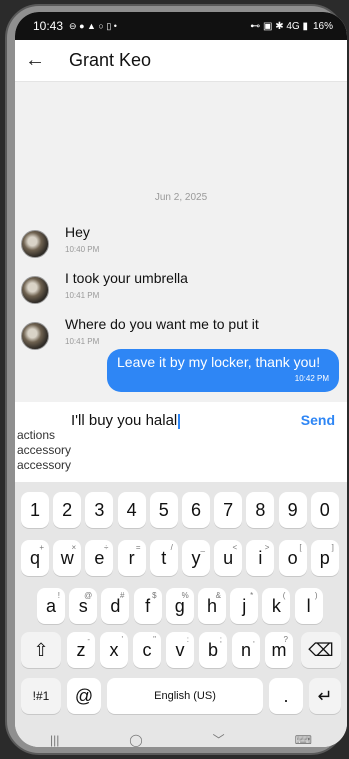 The width and height of the screenshot is (349, 759). I want to click on key-secondary-label: =, so click(138, 547).